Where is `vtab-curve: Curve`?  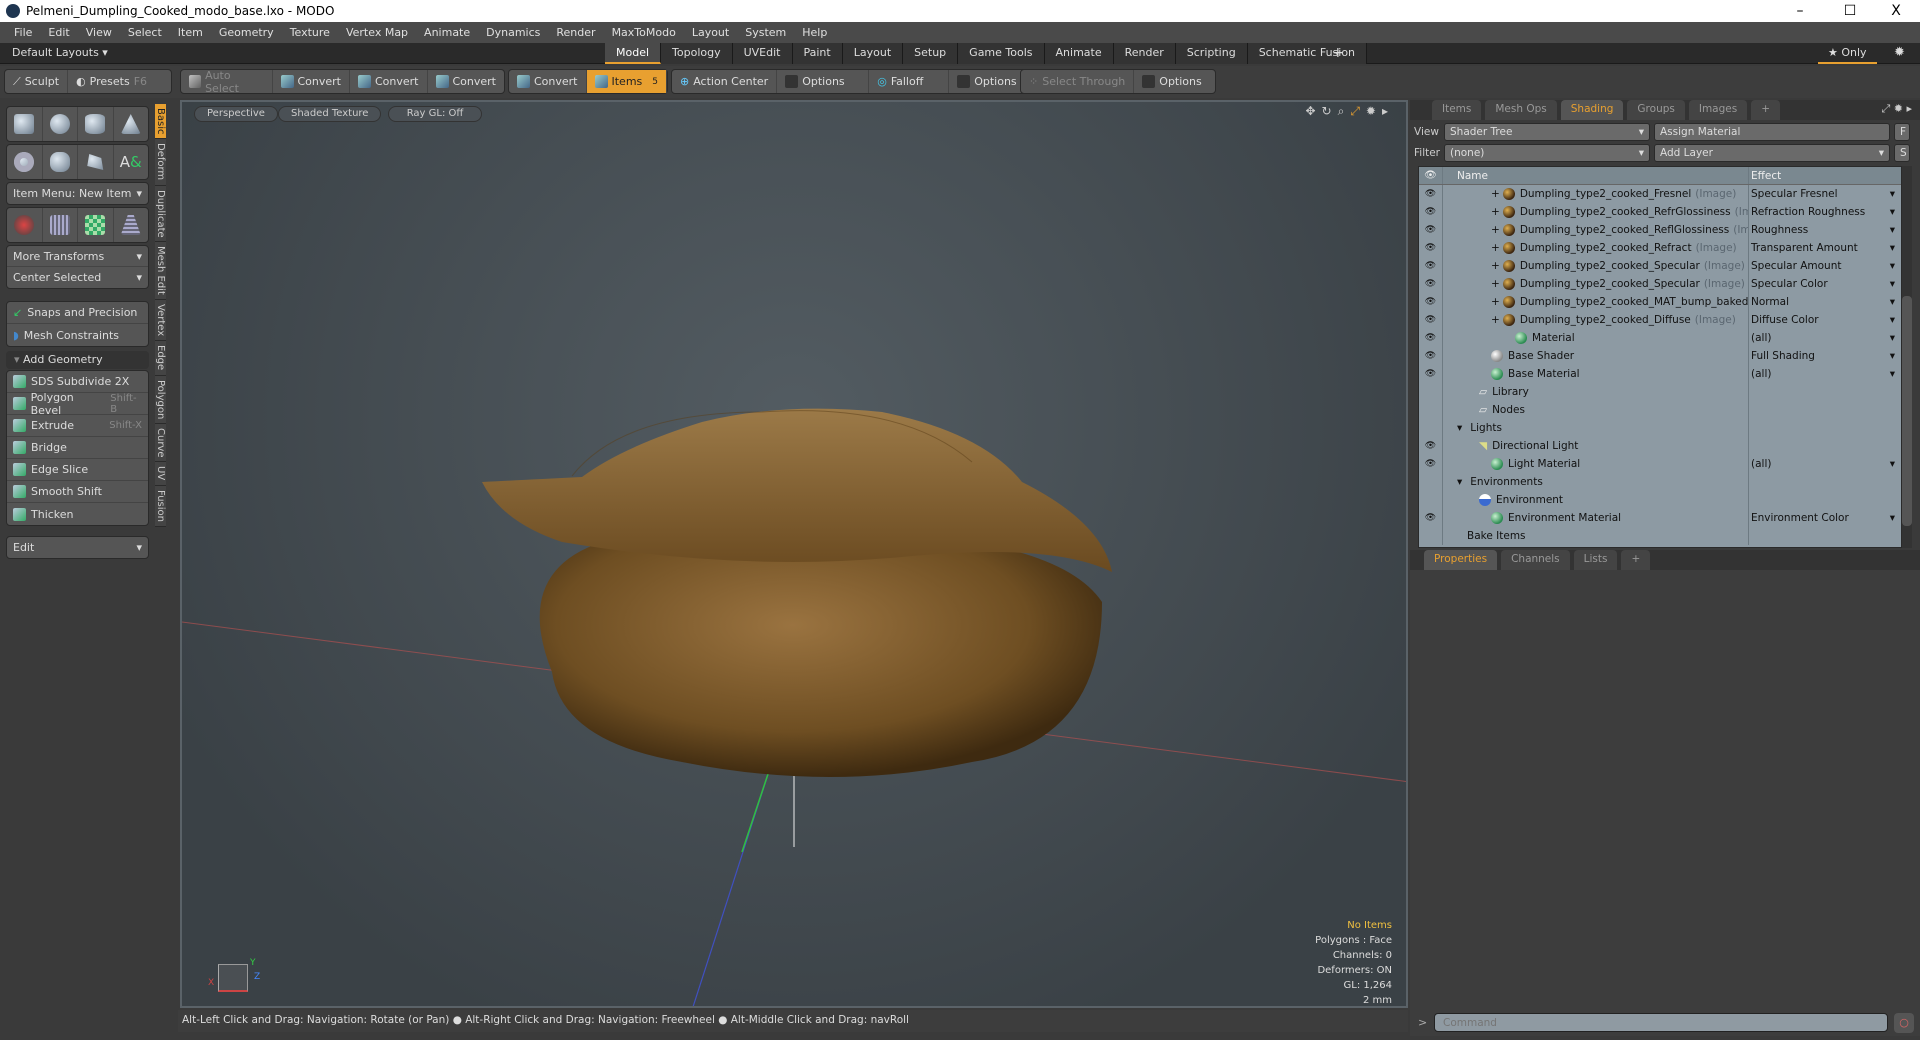 vtab-curve: Curve is located at coordinates (160, 443).